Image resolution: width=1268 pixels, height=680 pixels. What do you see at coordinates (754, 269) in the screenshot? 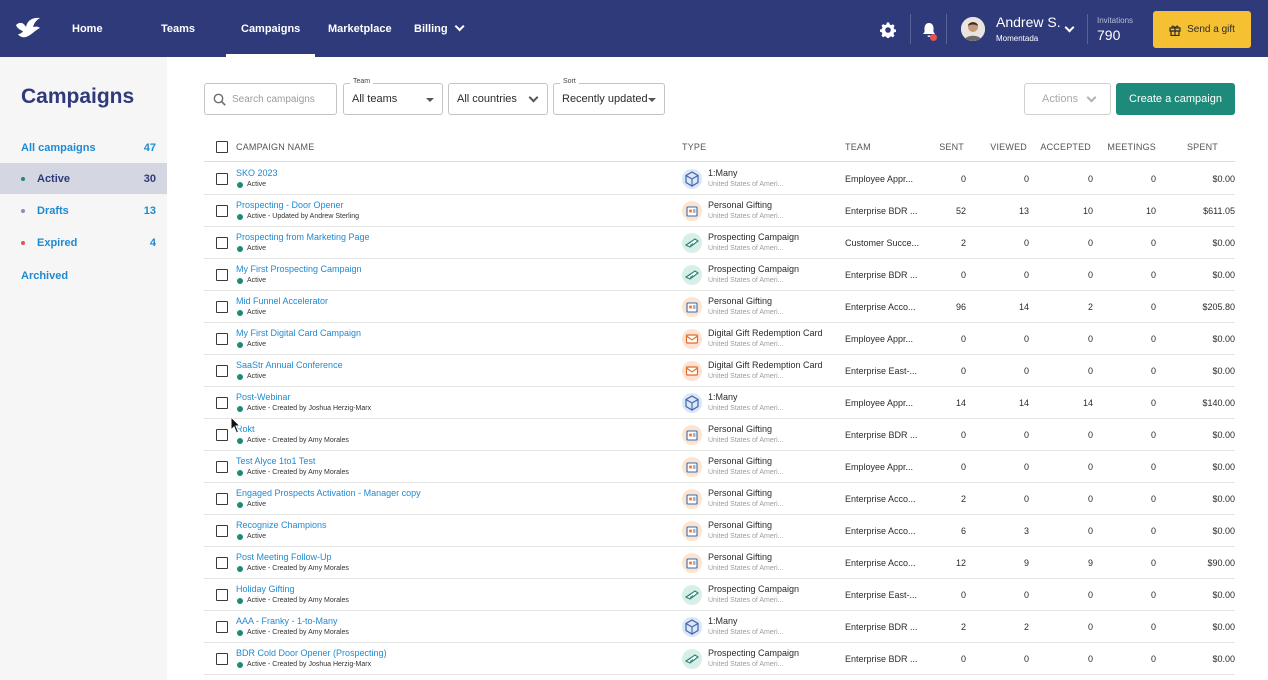
I see `campaign-type: Prospecting Campaign` at bounding box center [754, 269].